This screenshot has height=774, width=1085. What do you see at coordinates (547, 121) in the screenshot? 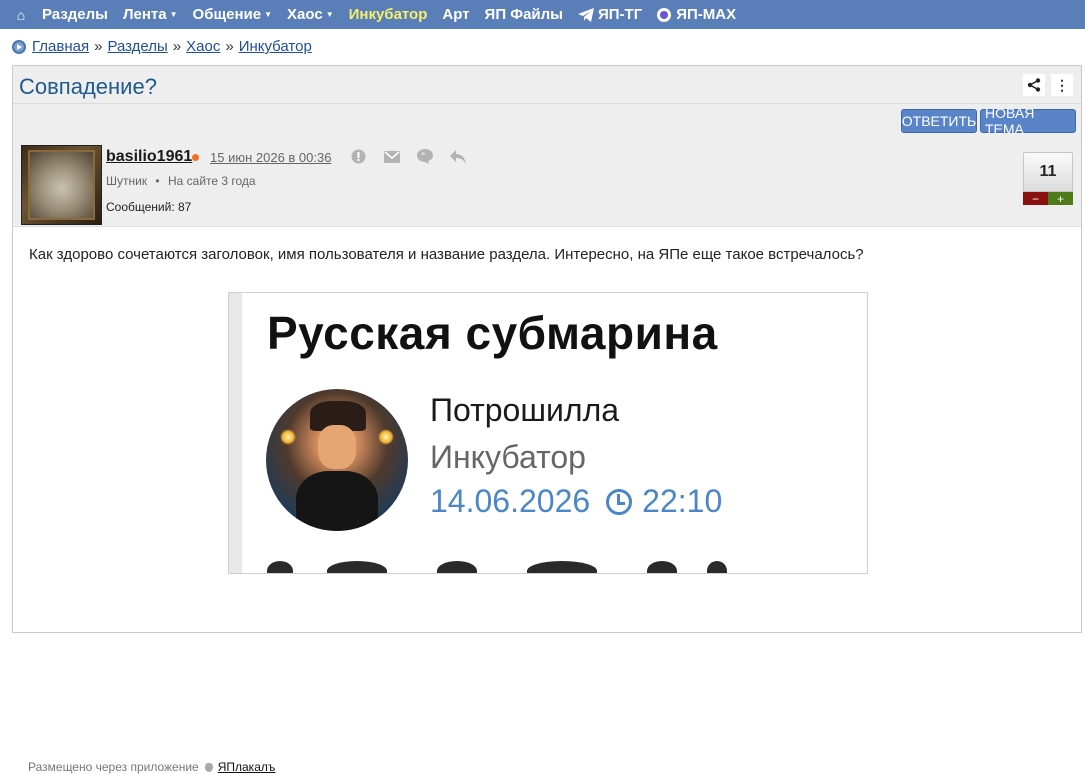
I see `topic-actions: ОТВЕТИТЬ НОВАЯ ТЕМА` at bounding box center [547, 121].